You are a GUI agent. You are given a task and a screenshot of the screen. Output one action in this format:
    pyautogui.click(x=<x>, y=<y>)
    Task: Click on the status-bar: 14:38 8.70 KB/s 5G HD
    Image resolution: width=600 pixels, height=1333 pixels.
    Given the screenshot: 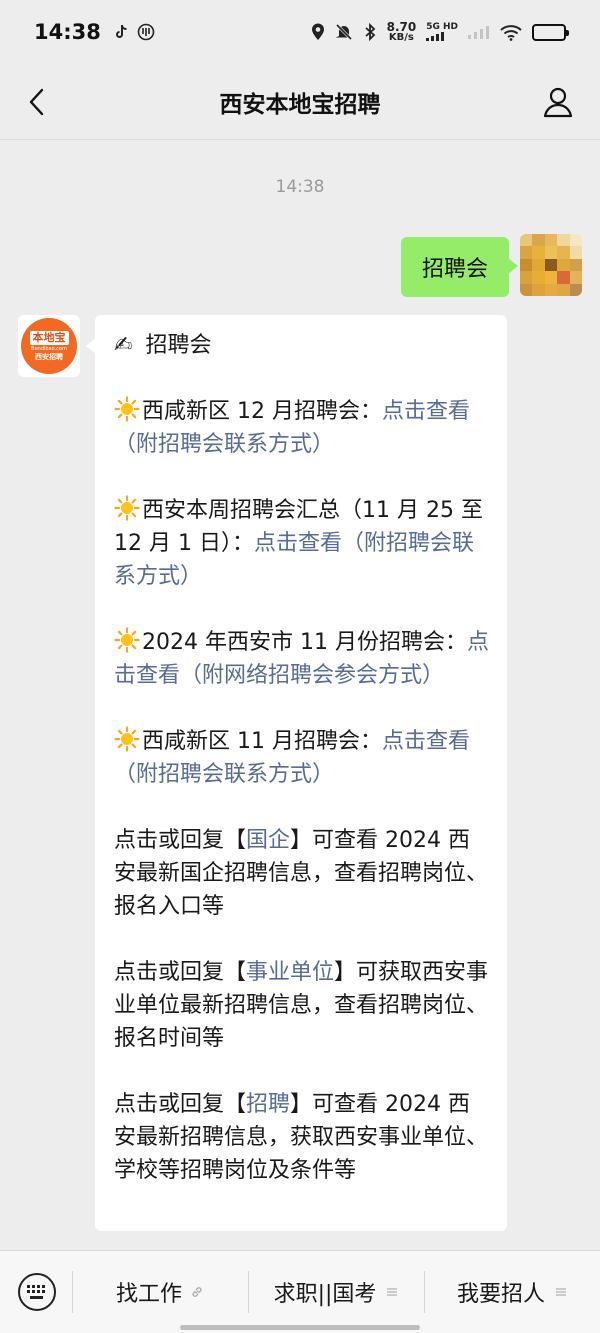 What is the action you would take?
    pyautogui.click(x=300, y=32)
    